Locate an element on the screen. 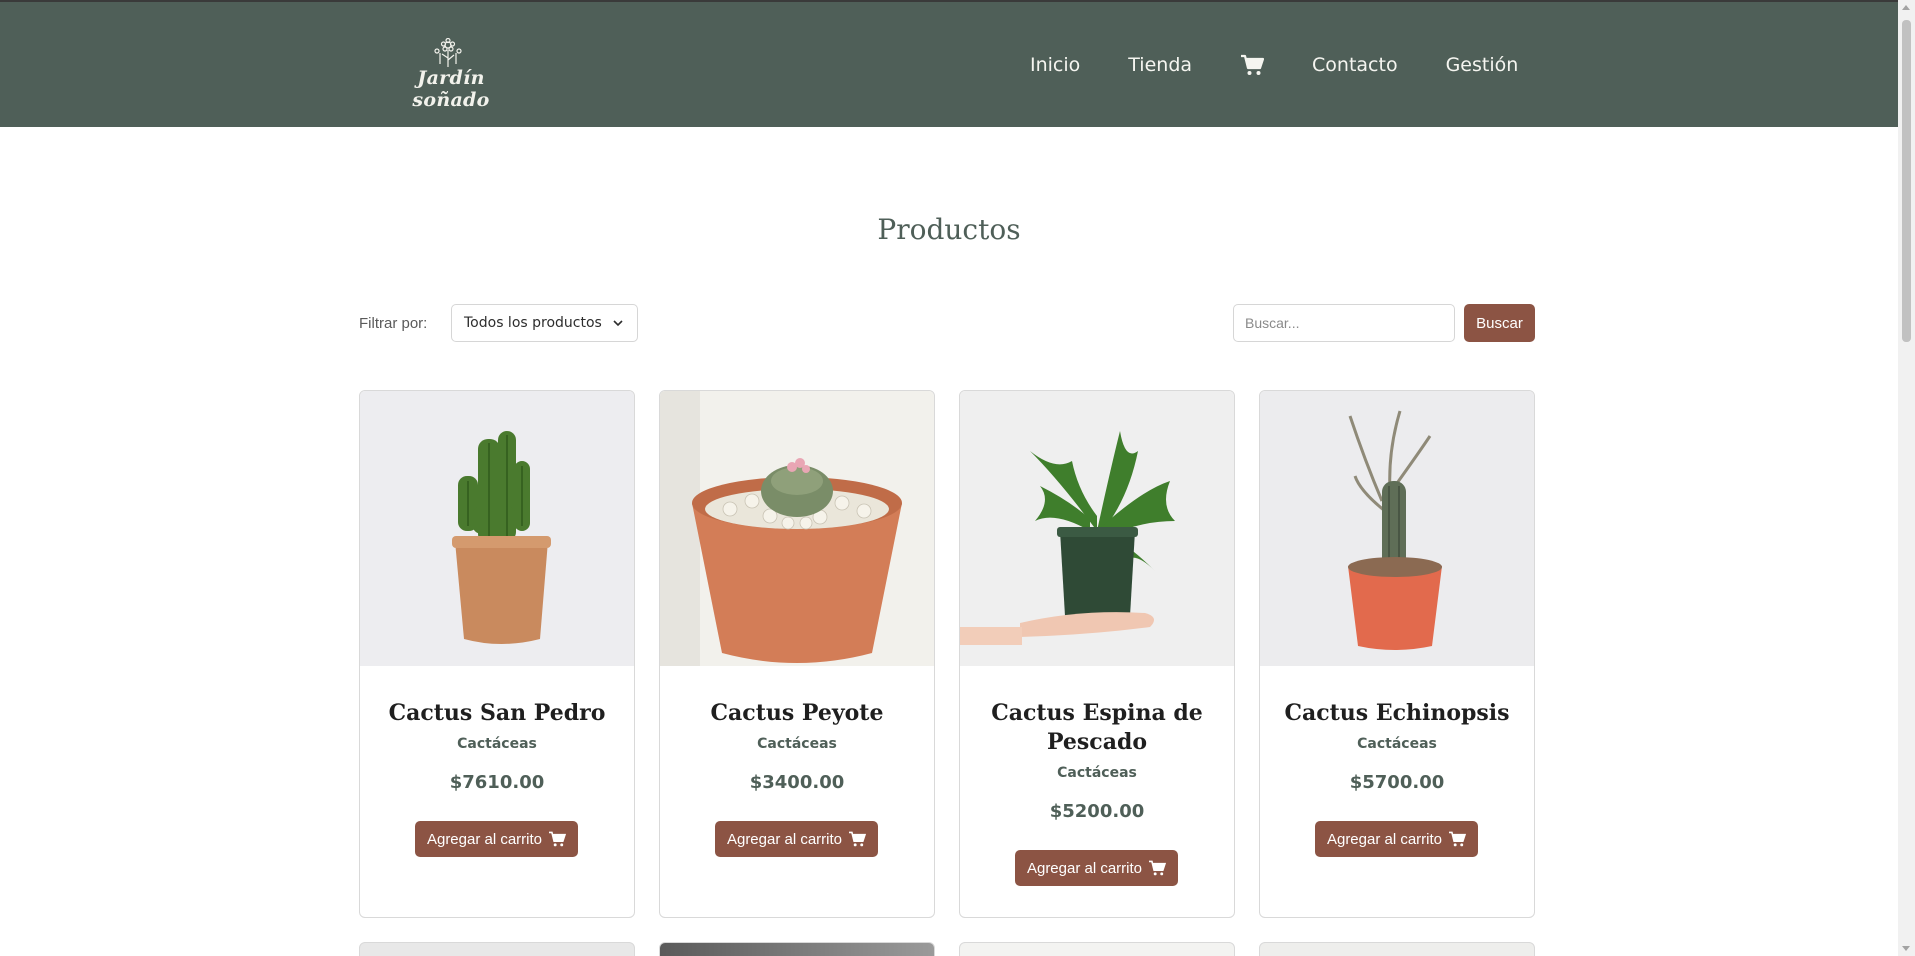 The image size is (1915, 956). brand-logo: Jardín soñado is located at coordinates (451, 74).